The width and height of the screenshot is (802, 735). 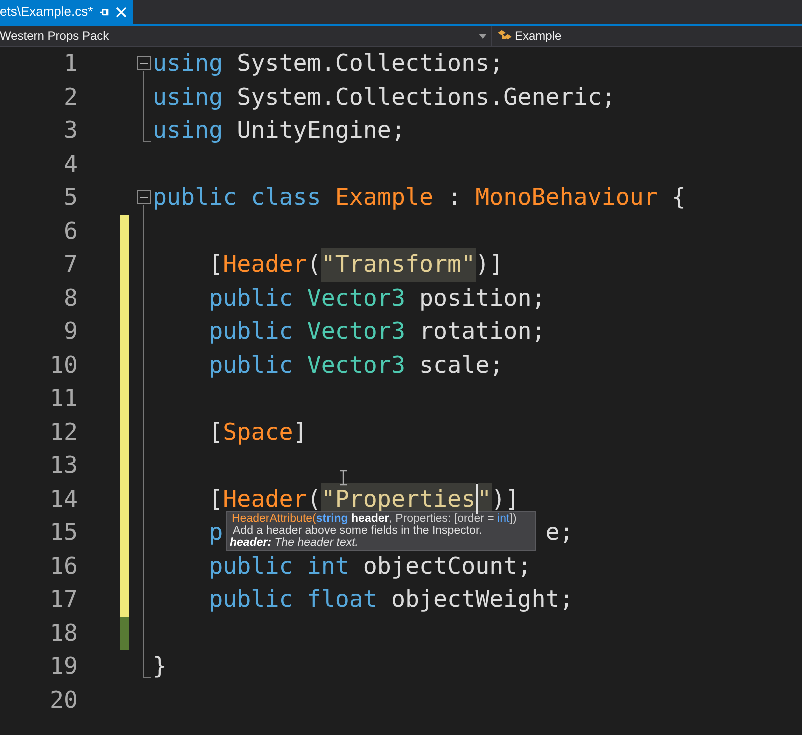 What do you see at coordinates (237, 198) in the screenshot?
I see `code-token: public class` at bounding box center [237, 198].